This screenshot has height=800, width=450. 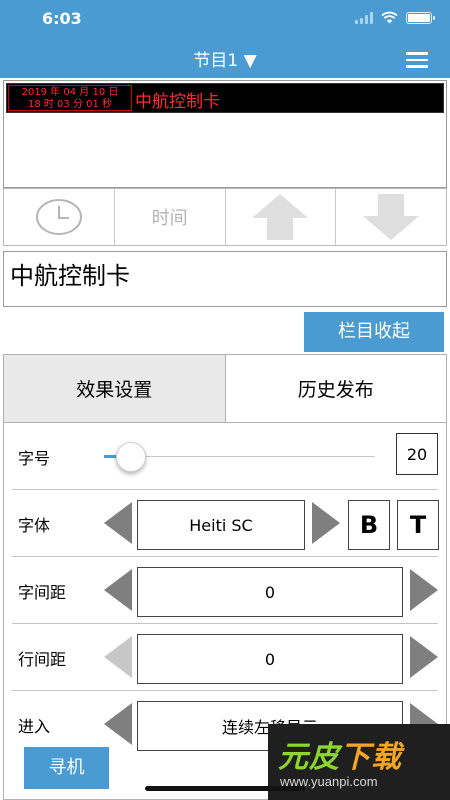 I want to click on led-preview: 2019 年 04 月 10 日 18 时 03 分 01 秒 中航控制卡, so click(x=225, y=134).